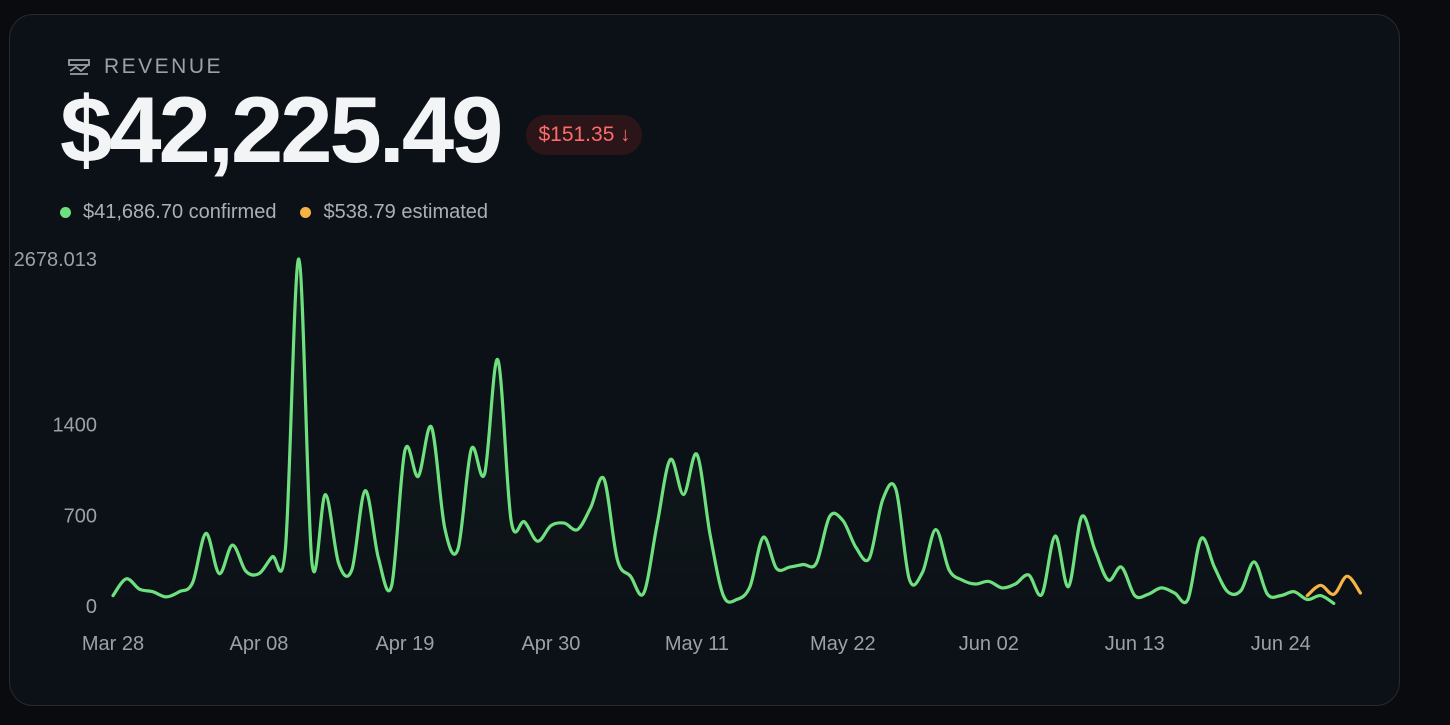 This screenshot has width=1450, height=725. I want to click on estimated-series-line, so click(1333, 586).